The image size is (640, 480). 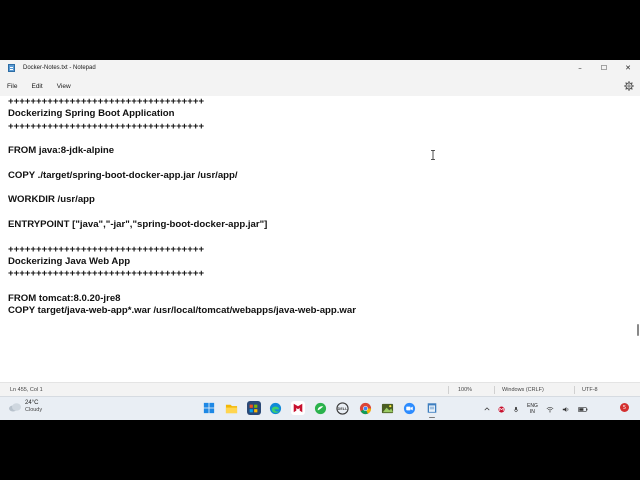 I want to click on cloud-icon, so click(x=15, y=407).